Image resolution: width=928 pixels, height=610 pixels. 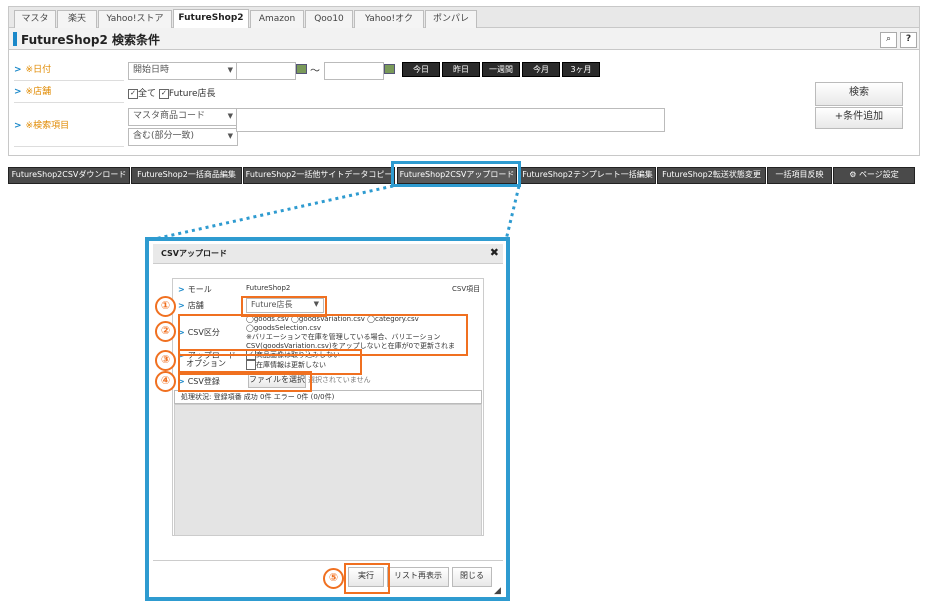 I want to click on shop-dialog-label: > 店舗, so click(x=191, y=305).